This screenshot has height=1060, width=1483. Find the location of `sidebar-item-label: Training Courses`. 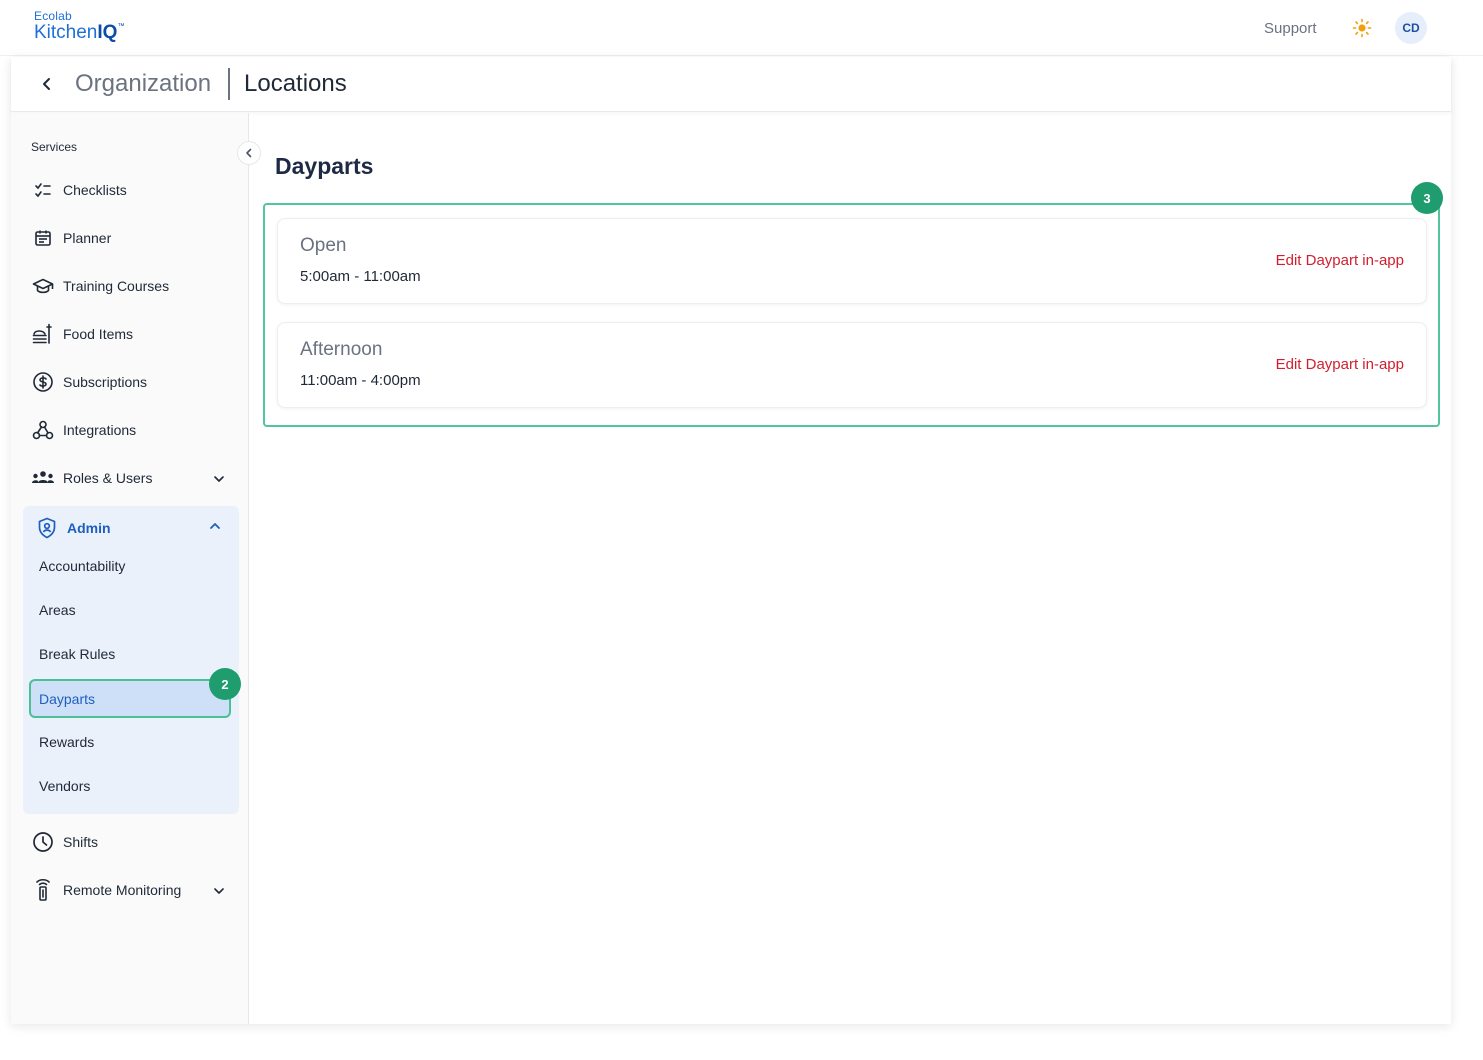

sidebar-item-label: Training Courses is located at coordinates (116, 286).